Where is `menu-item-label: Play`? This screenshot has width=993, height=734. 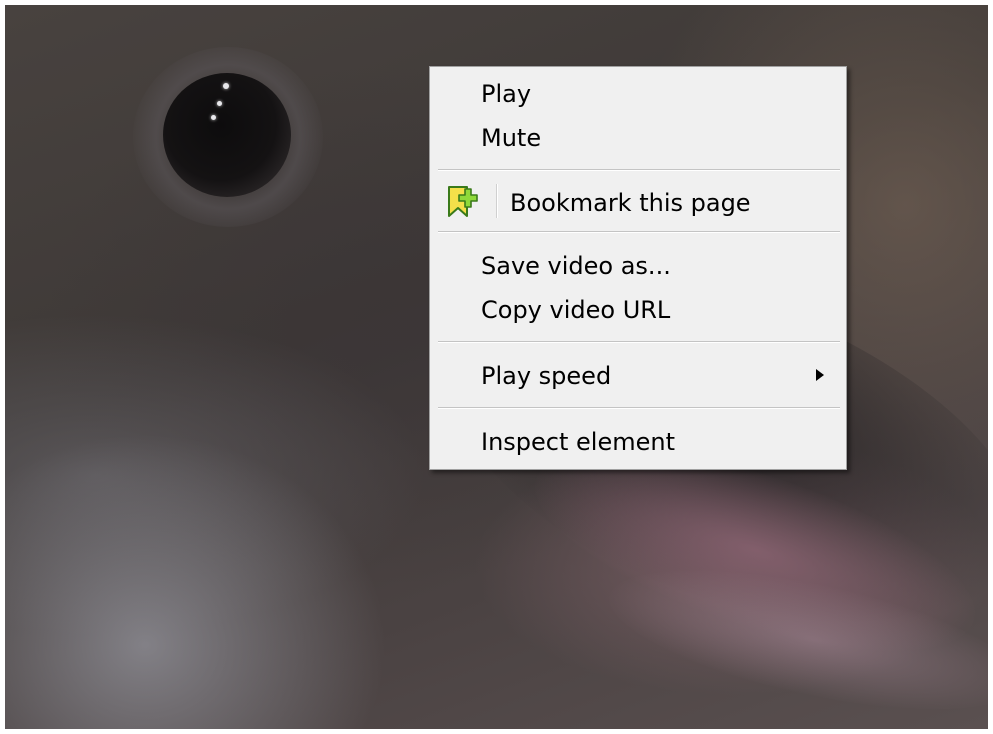 menu-item-label: Play is located at coordinates (506, 94).